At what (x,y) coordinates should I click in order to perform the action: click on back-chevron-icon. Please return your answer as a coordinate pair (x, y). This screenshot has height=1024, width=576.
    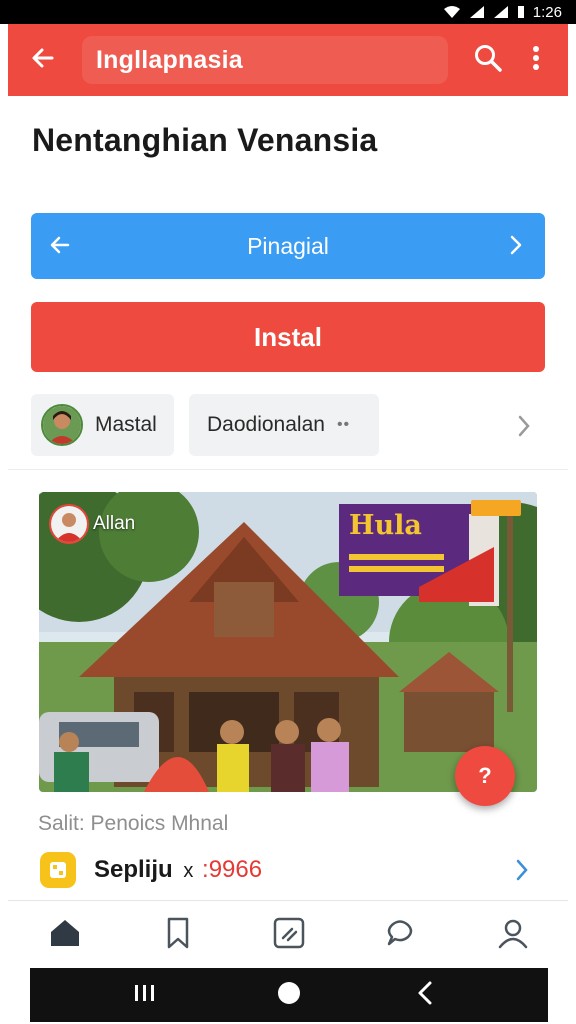
    Looking at the image, I should click on (425, 995).